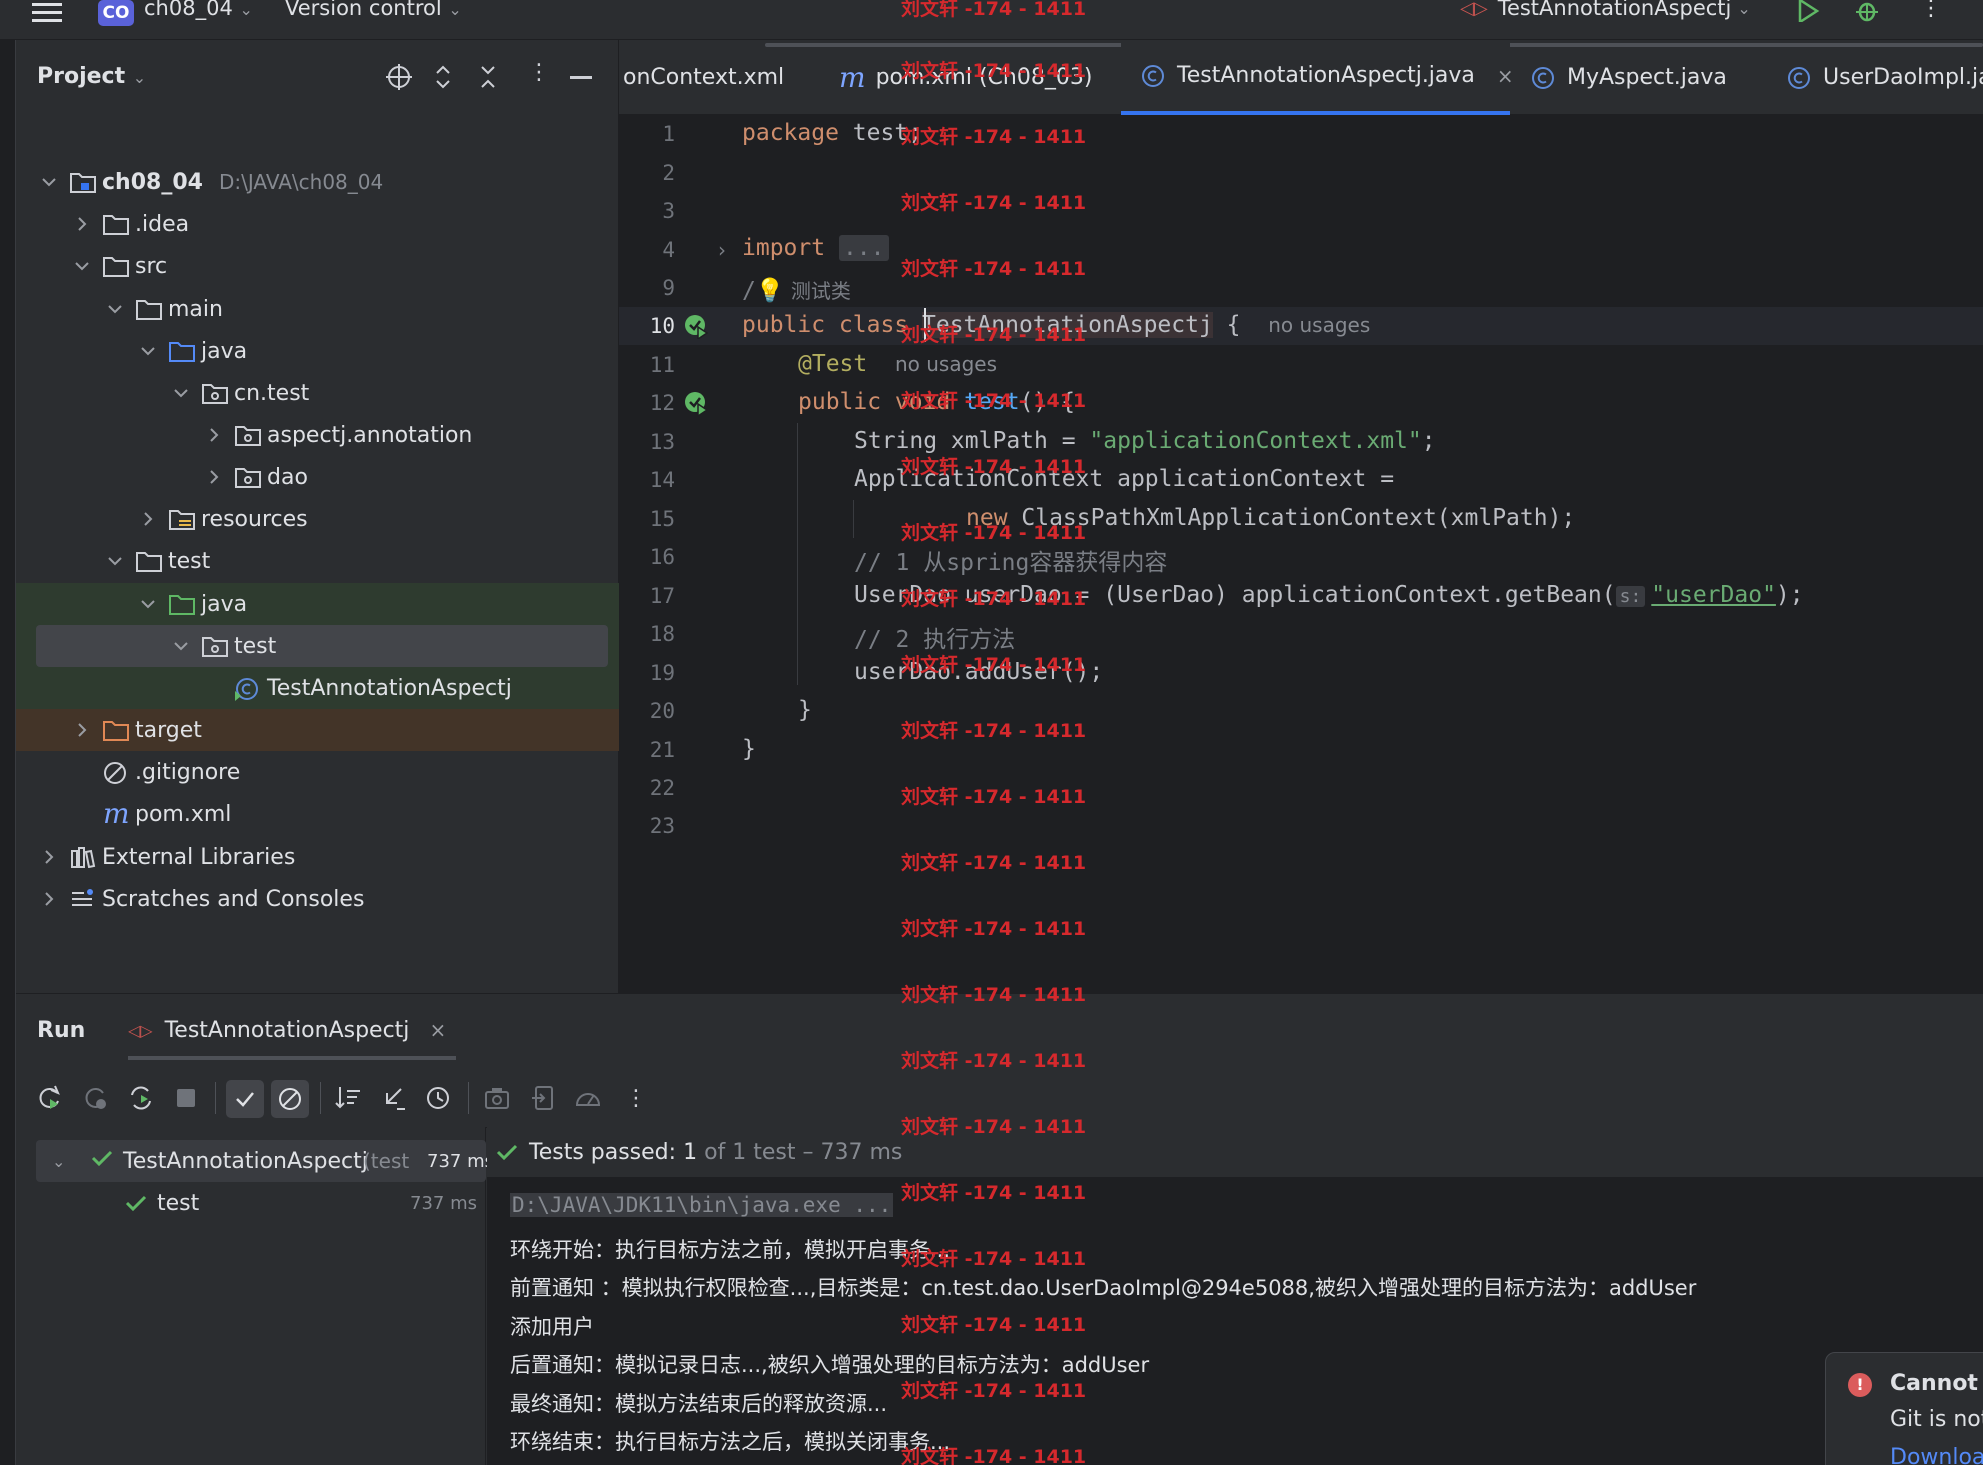 This screenshot has width=1983, height=1465. Describe the element at coordinates (317, 309) in the screenshot. I see `tree-item-main: main` at that location.